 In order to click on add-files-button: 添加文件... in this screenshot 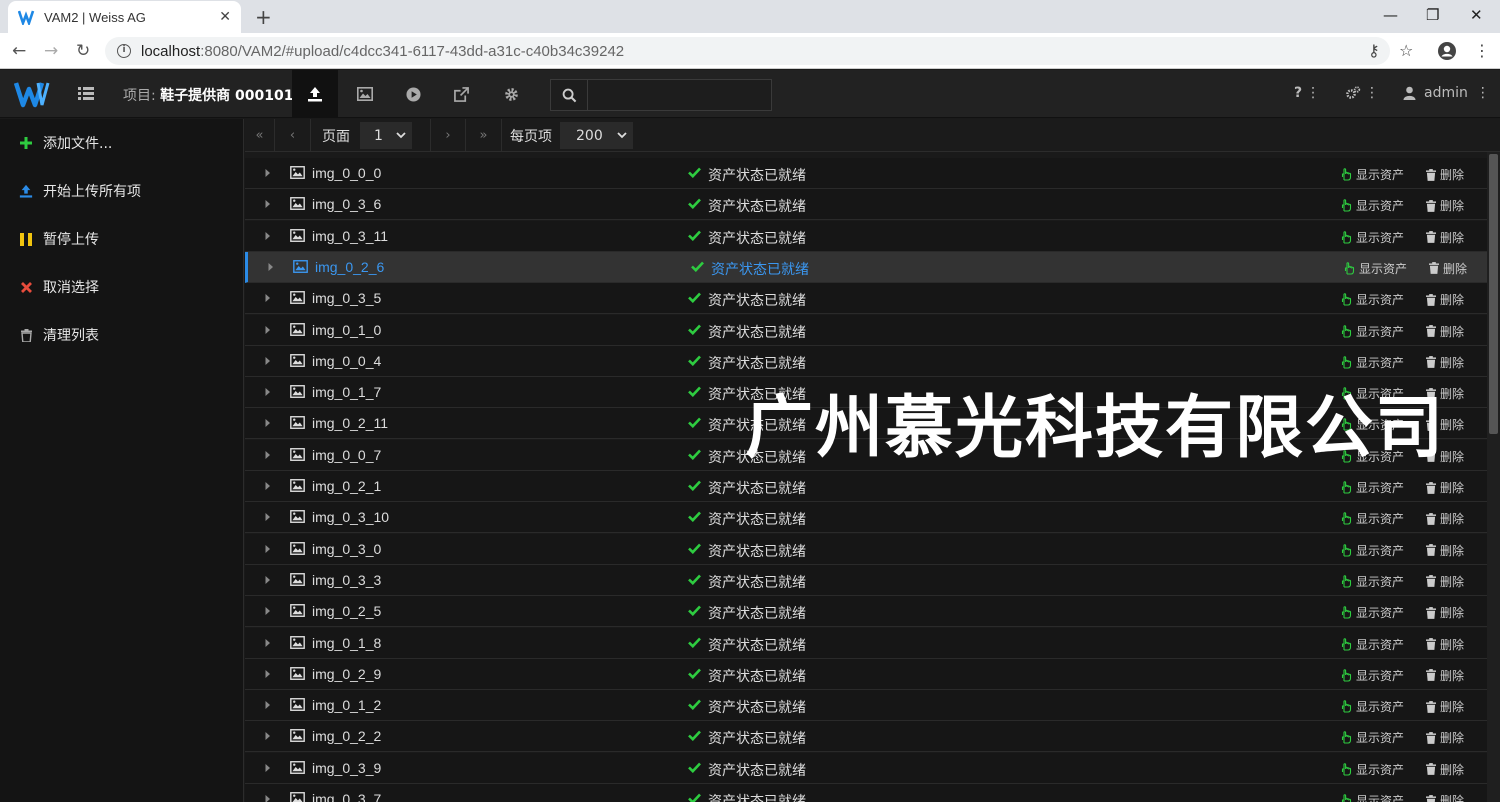, I will do `click(122, 143)`.